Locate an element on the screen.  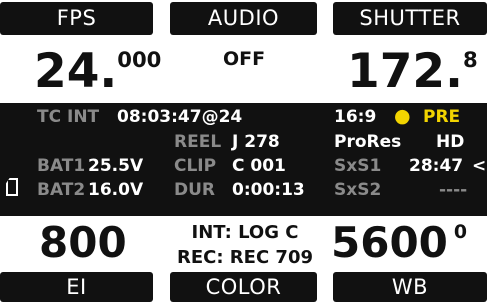
sxs2-value: ---- is located at coordinates (453, 190).